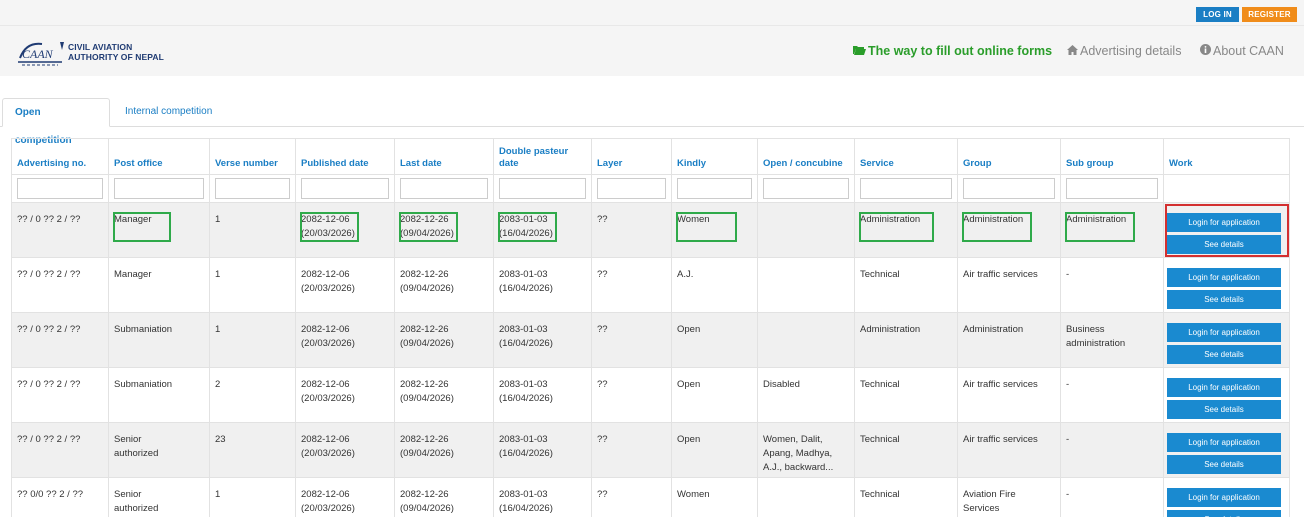  Describe the element at coordinates (689, 439) in the screenshot. I see `kindly: Open` at that location.